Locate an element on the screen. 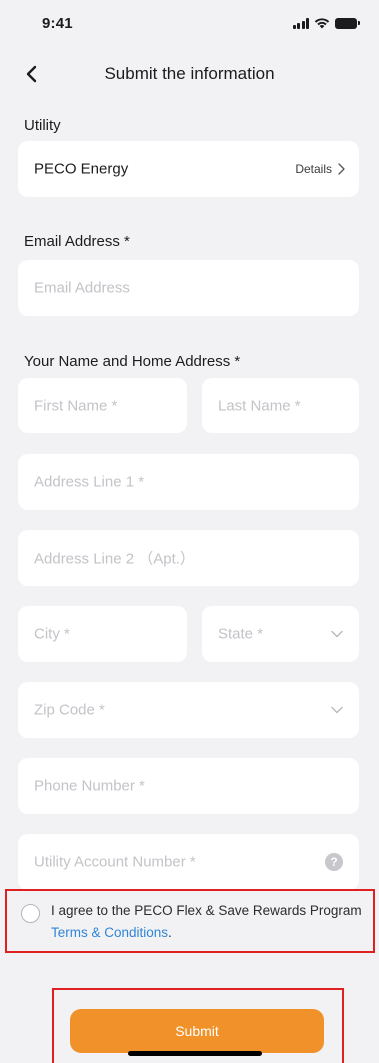  address-line1-placeholder: Address Line 1 * is located at coordinates (89, 482).